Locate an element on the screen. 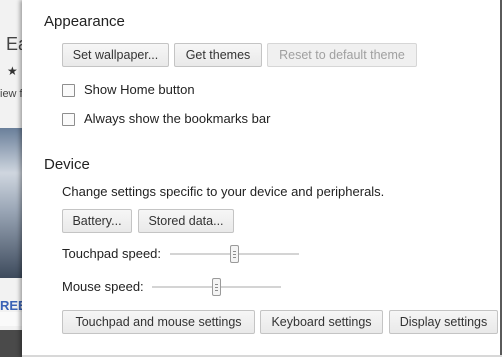  background-heading: Ea is located at coordinates (14, 44).